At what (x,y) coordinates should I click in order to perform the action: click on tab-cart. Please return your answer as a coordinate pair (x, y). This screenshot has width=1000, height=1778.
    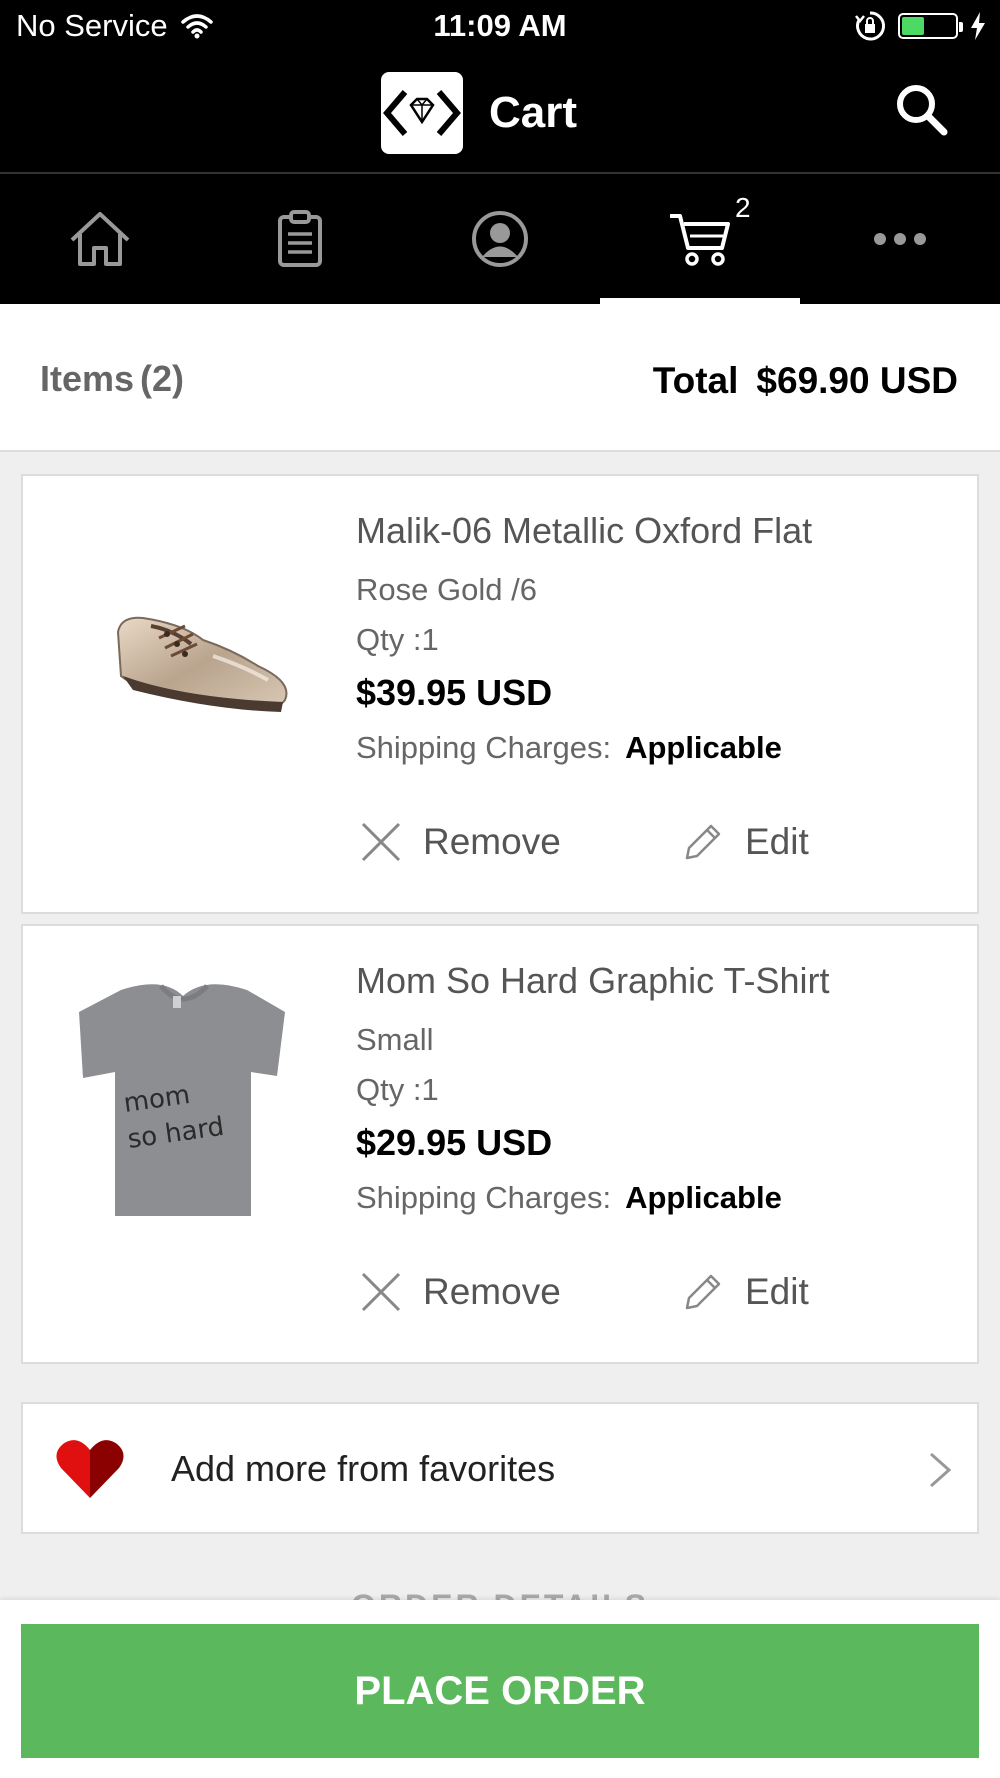
    Looking at the image, I should click on (700, 239).